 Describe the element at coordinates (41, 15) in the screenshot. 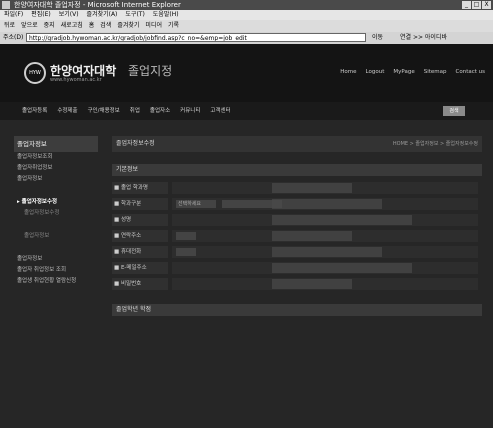

I see `menu-edit: 편집(E)` at that location.